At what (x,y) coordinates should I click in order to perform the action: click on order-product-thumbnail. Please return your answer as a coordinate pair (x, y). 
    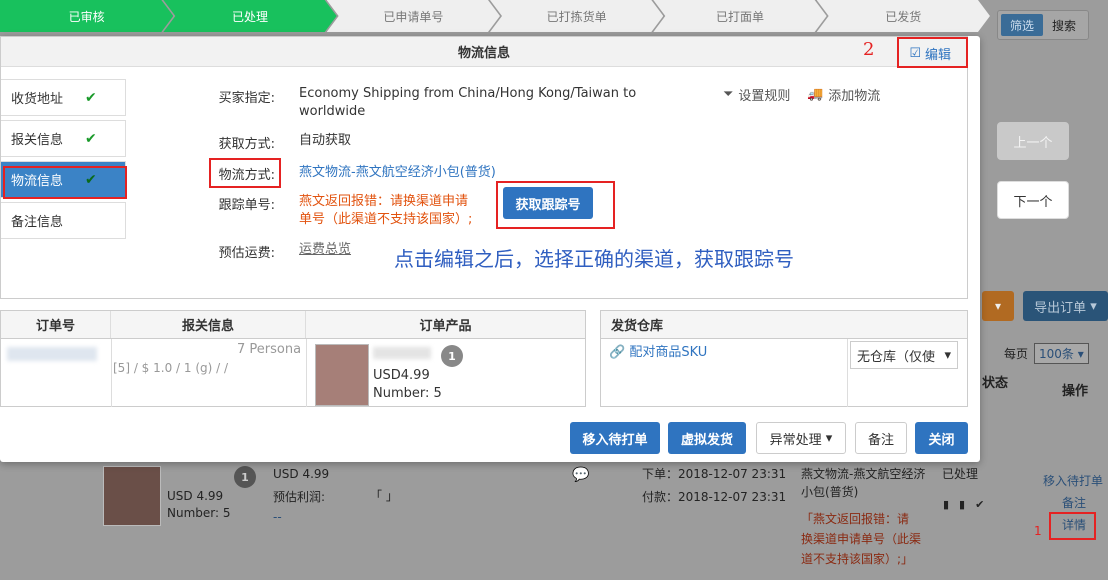
    Looking at the image, I should click on (342, 375).